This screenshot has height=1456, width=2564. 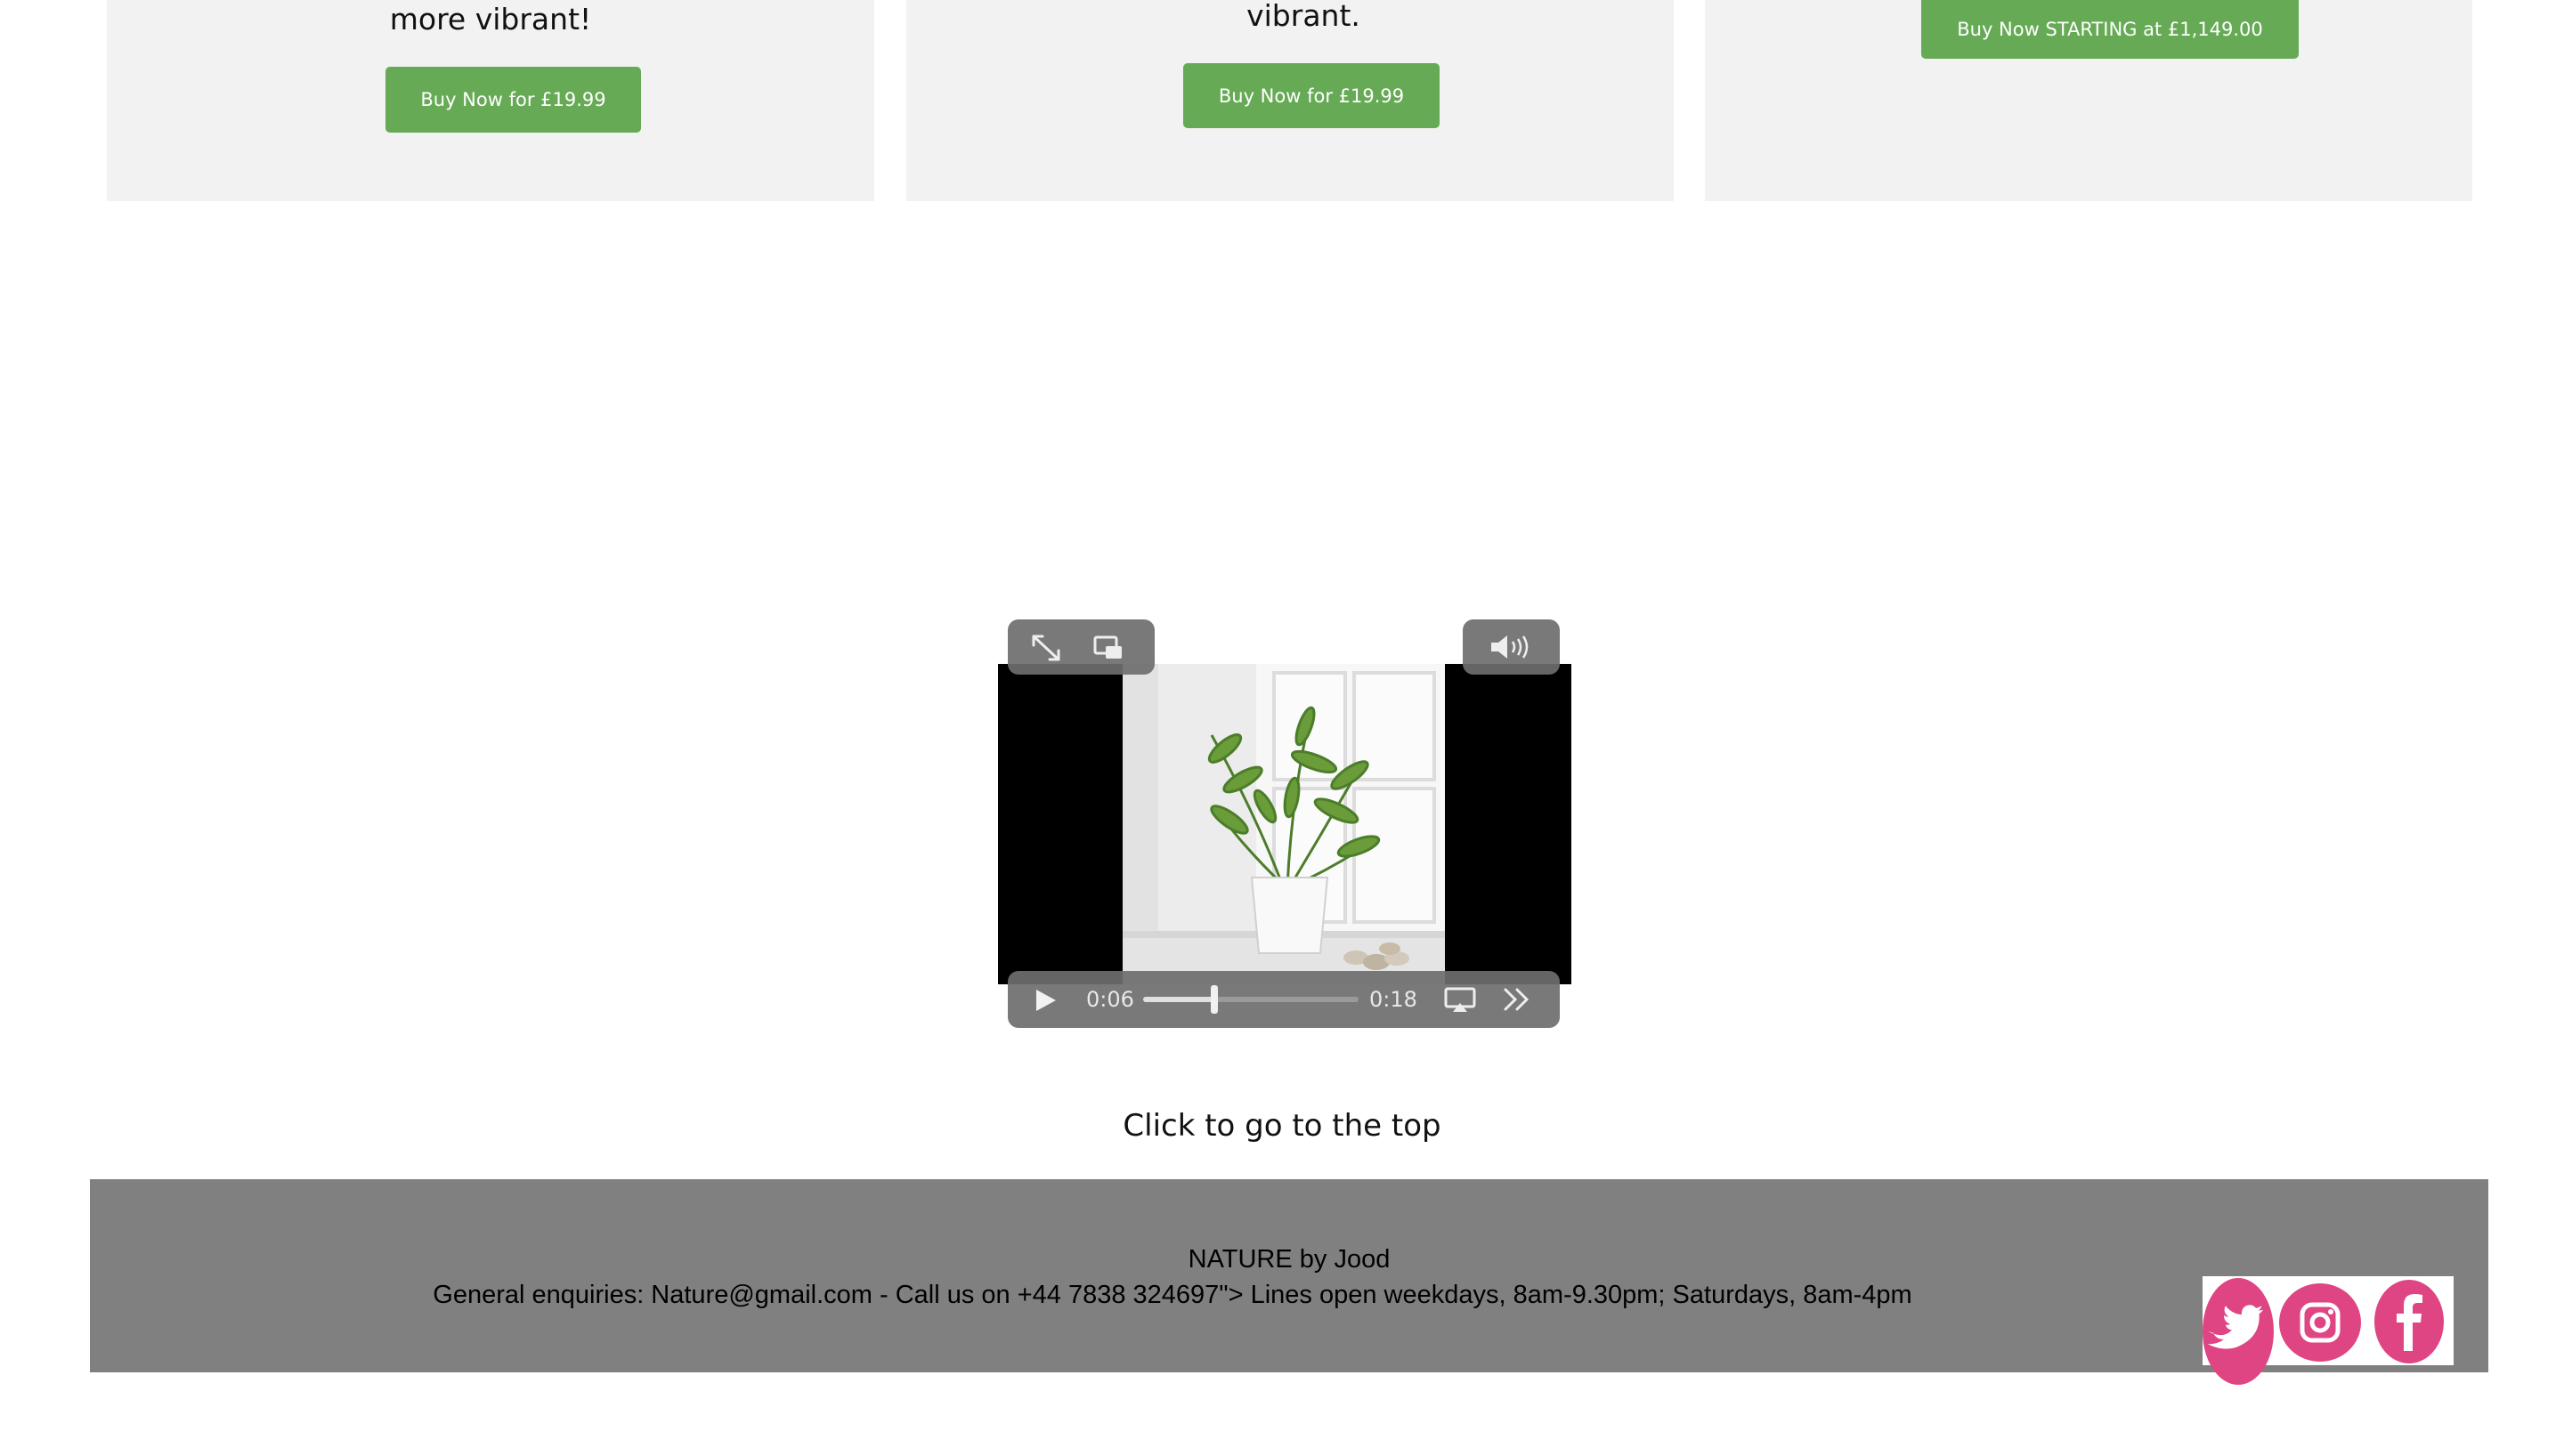 I want to click on video-poster-plant, so click(x=1284, y=824).